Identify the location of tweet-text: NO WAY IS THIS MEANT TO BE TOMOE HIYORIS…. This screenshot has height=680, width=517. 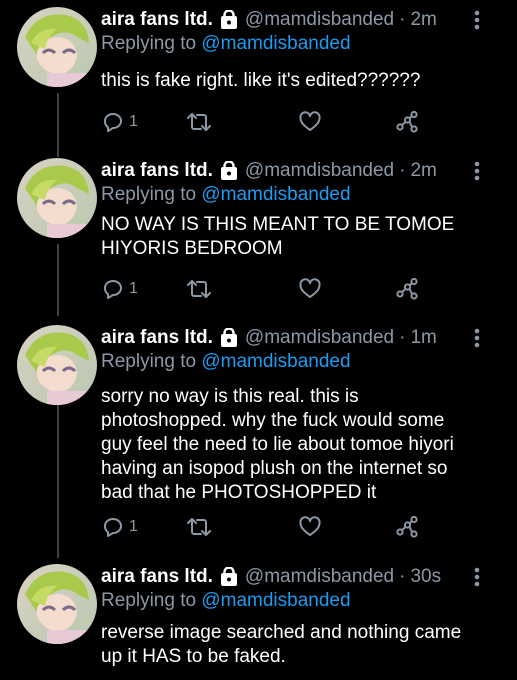
(278, 236).